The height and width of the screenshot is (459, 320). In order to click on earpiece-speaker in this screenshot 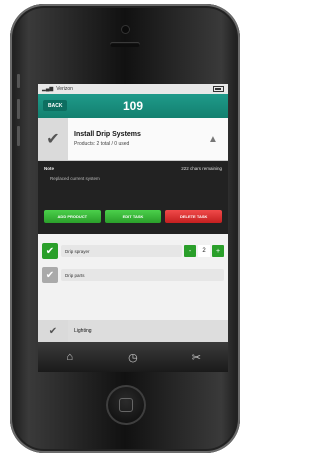, I will do `click(125, 44)`.